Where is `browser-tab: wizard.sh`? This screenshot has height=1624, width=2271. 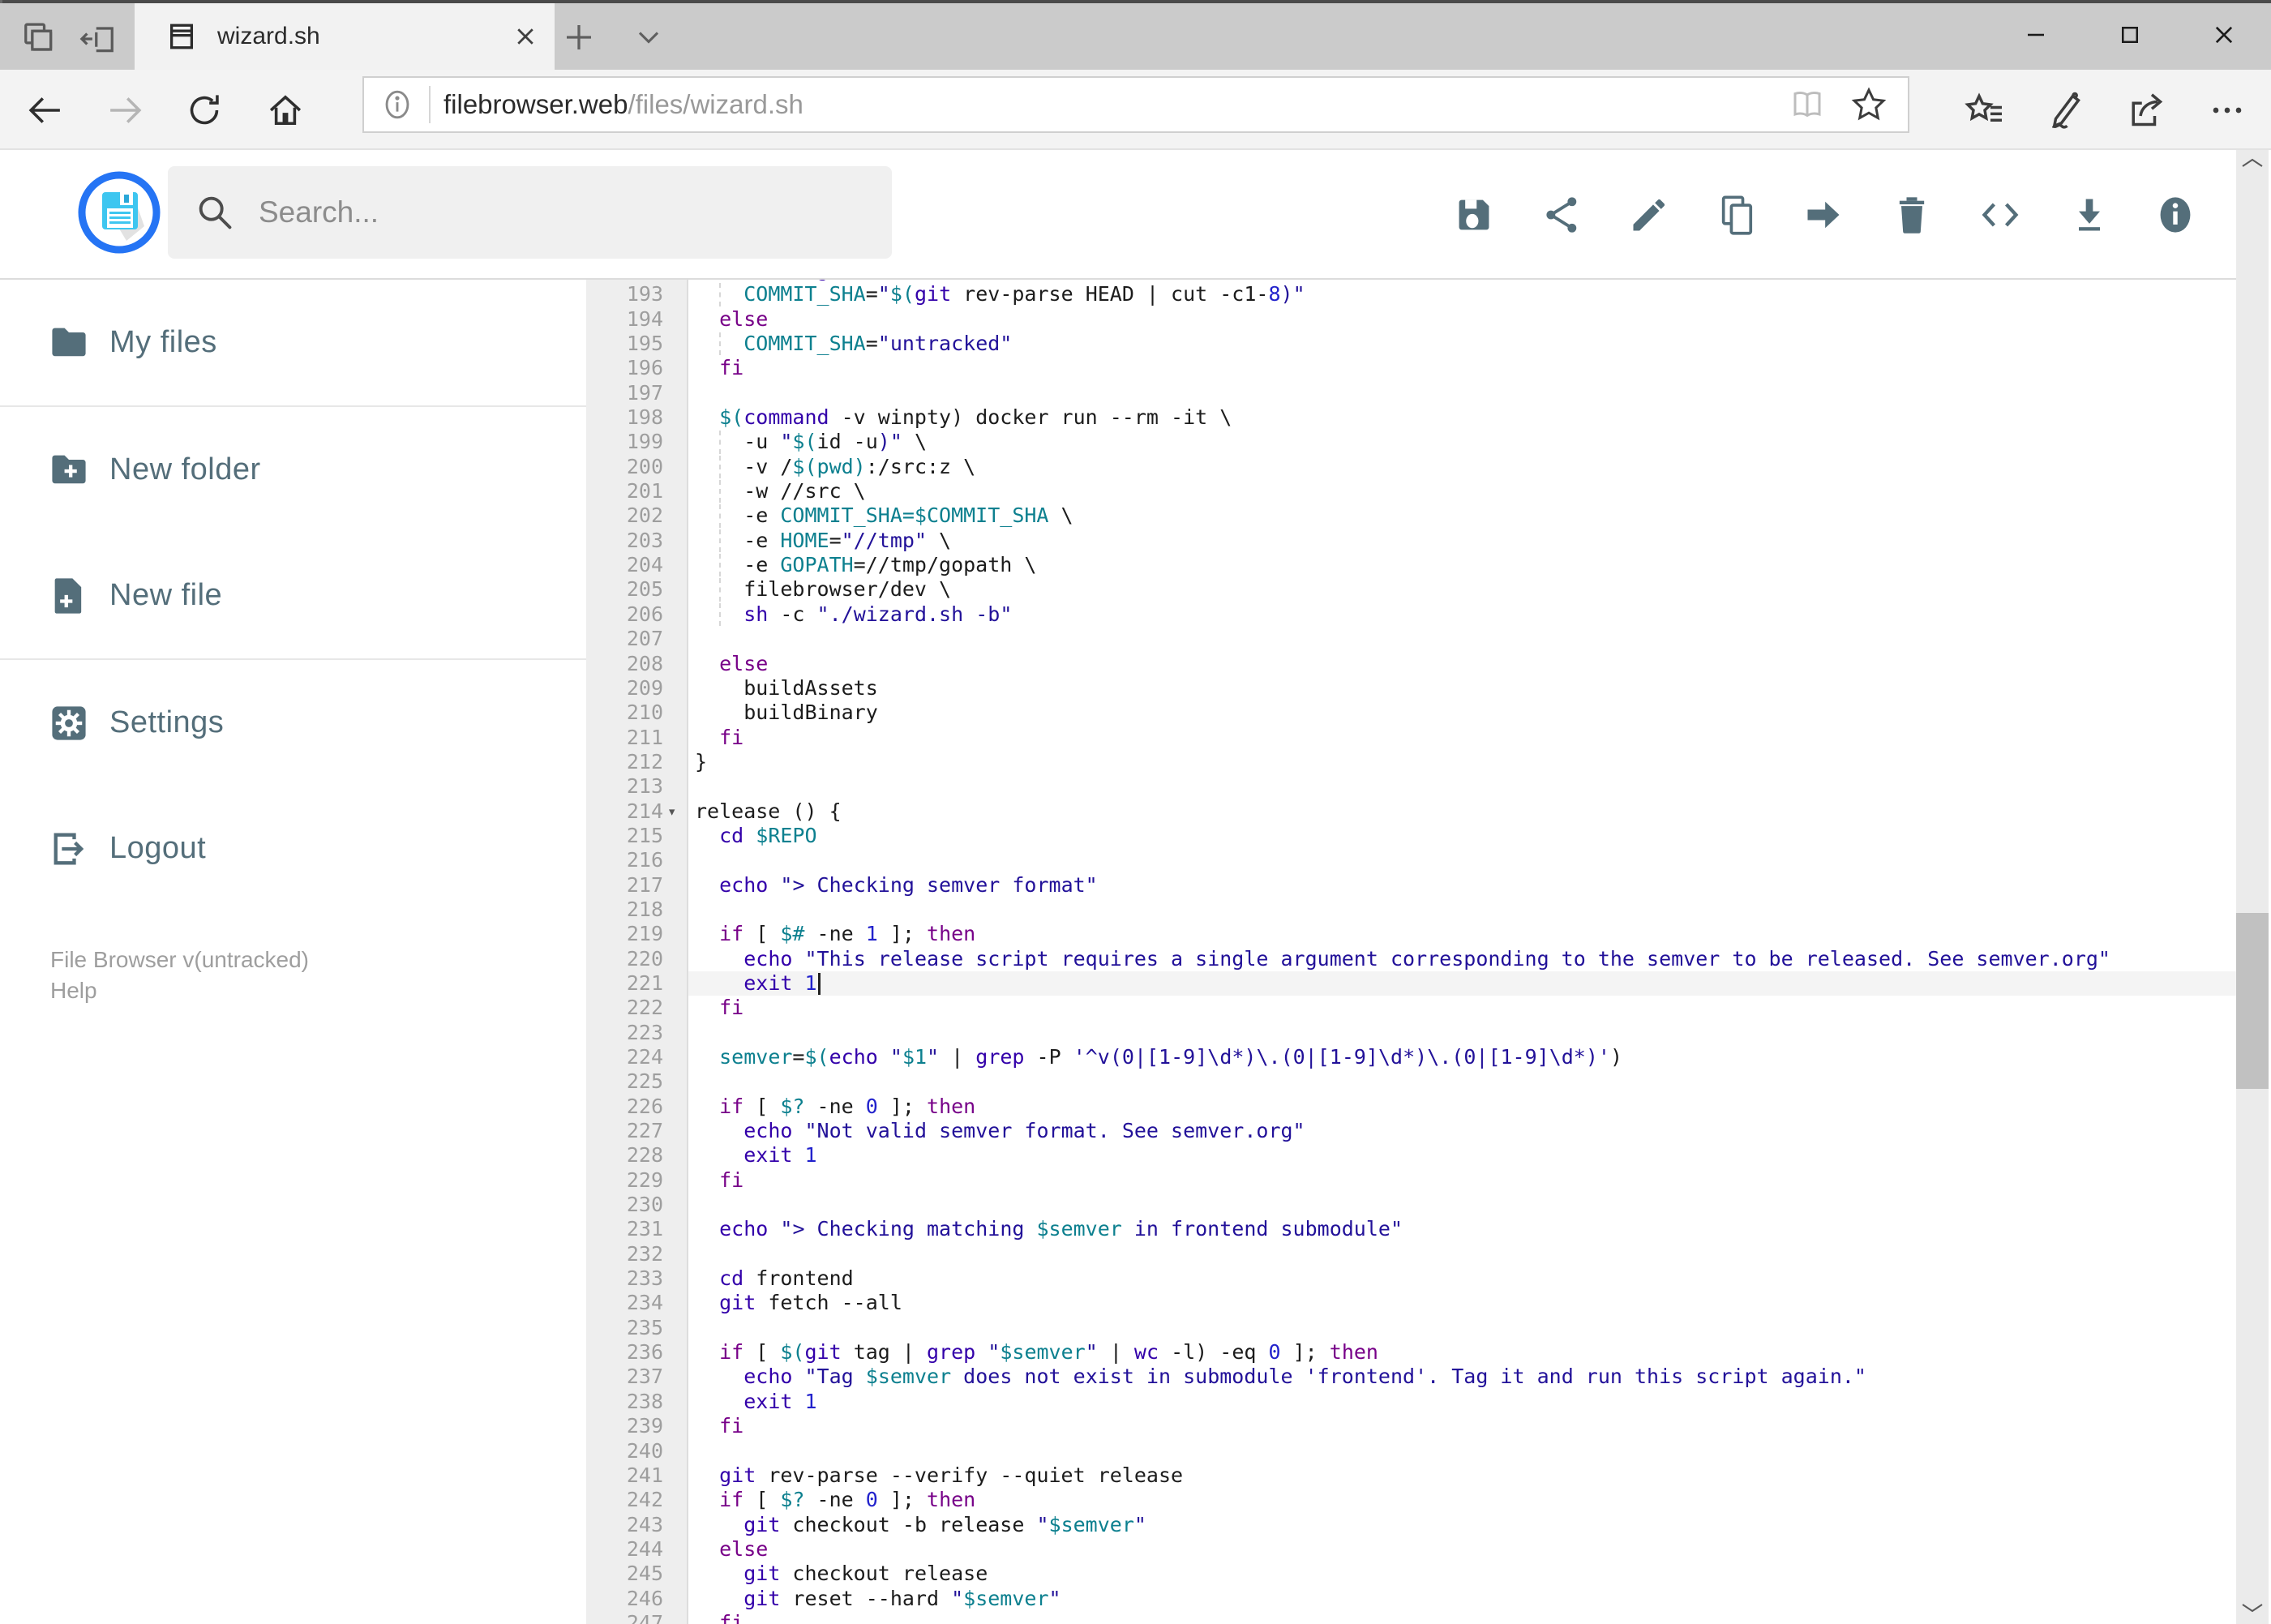
browser-tab: wizard.sh is located at coordinates (345, 37).